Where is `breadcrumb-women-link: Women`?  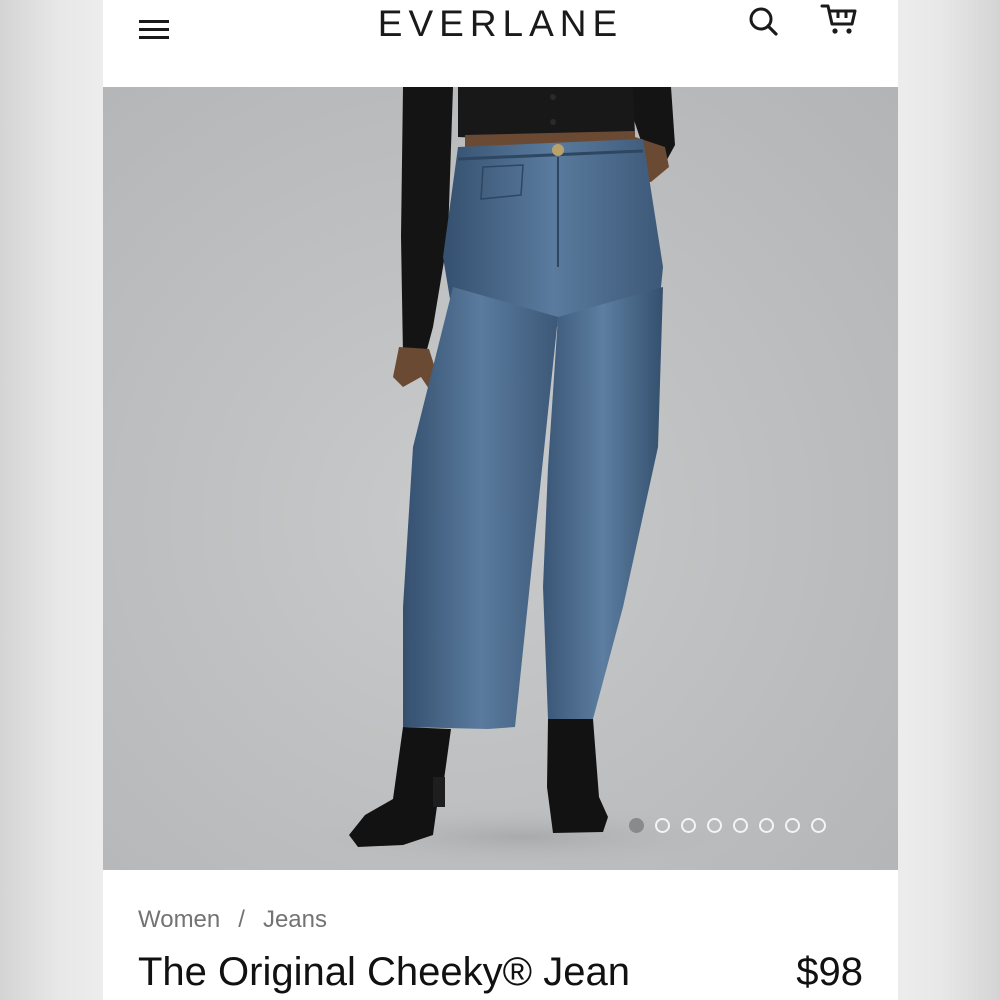
breadcrumb-women-link: Women is located at coordinates (179, 920).